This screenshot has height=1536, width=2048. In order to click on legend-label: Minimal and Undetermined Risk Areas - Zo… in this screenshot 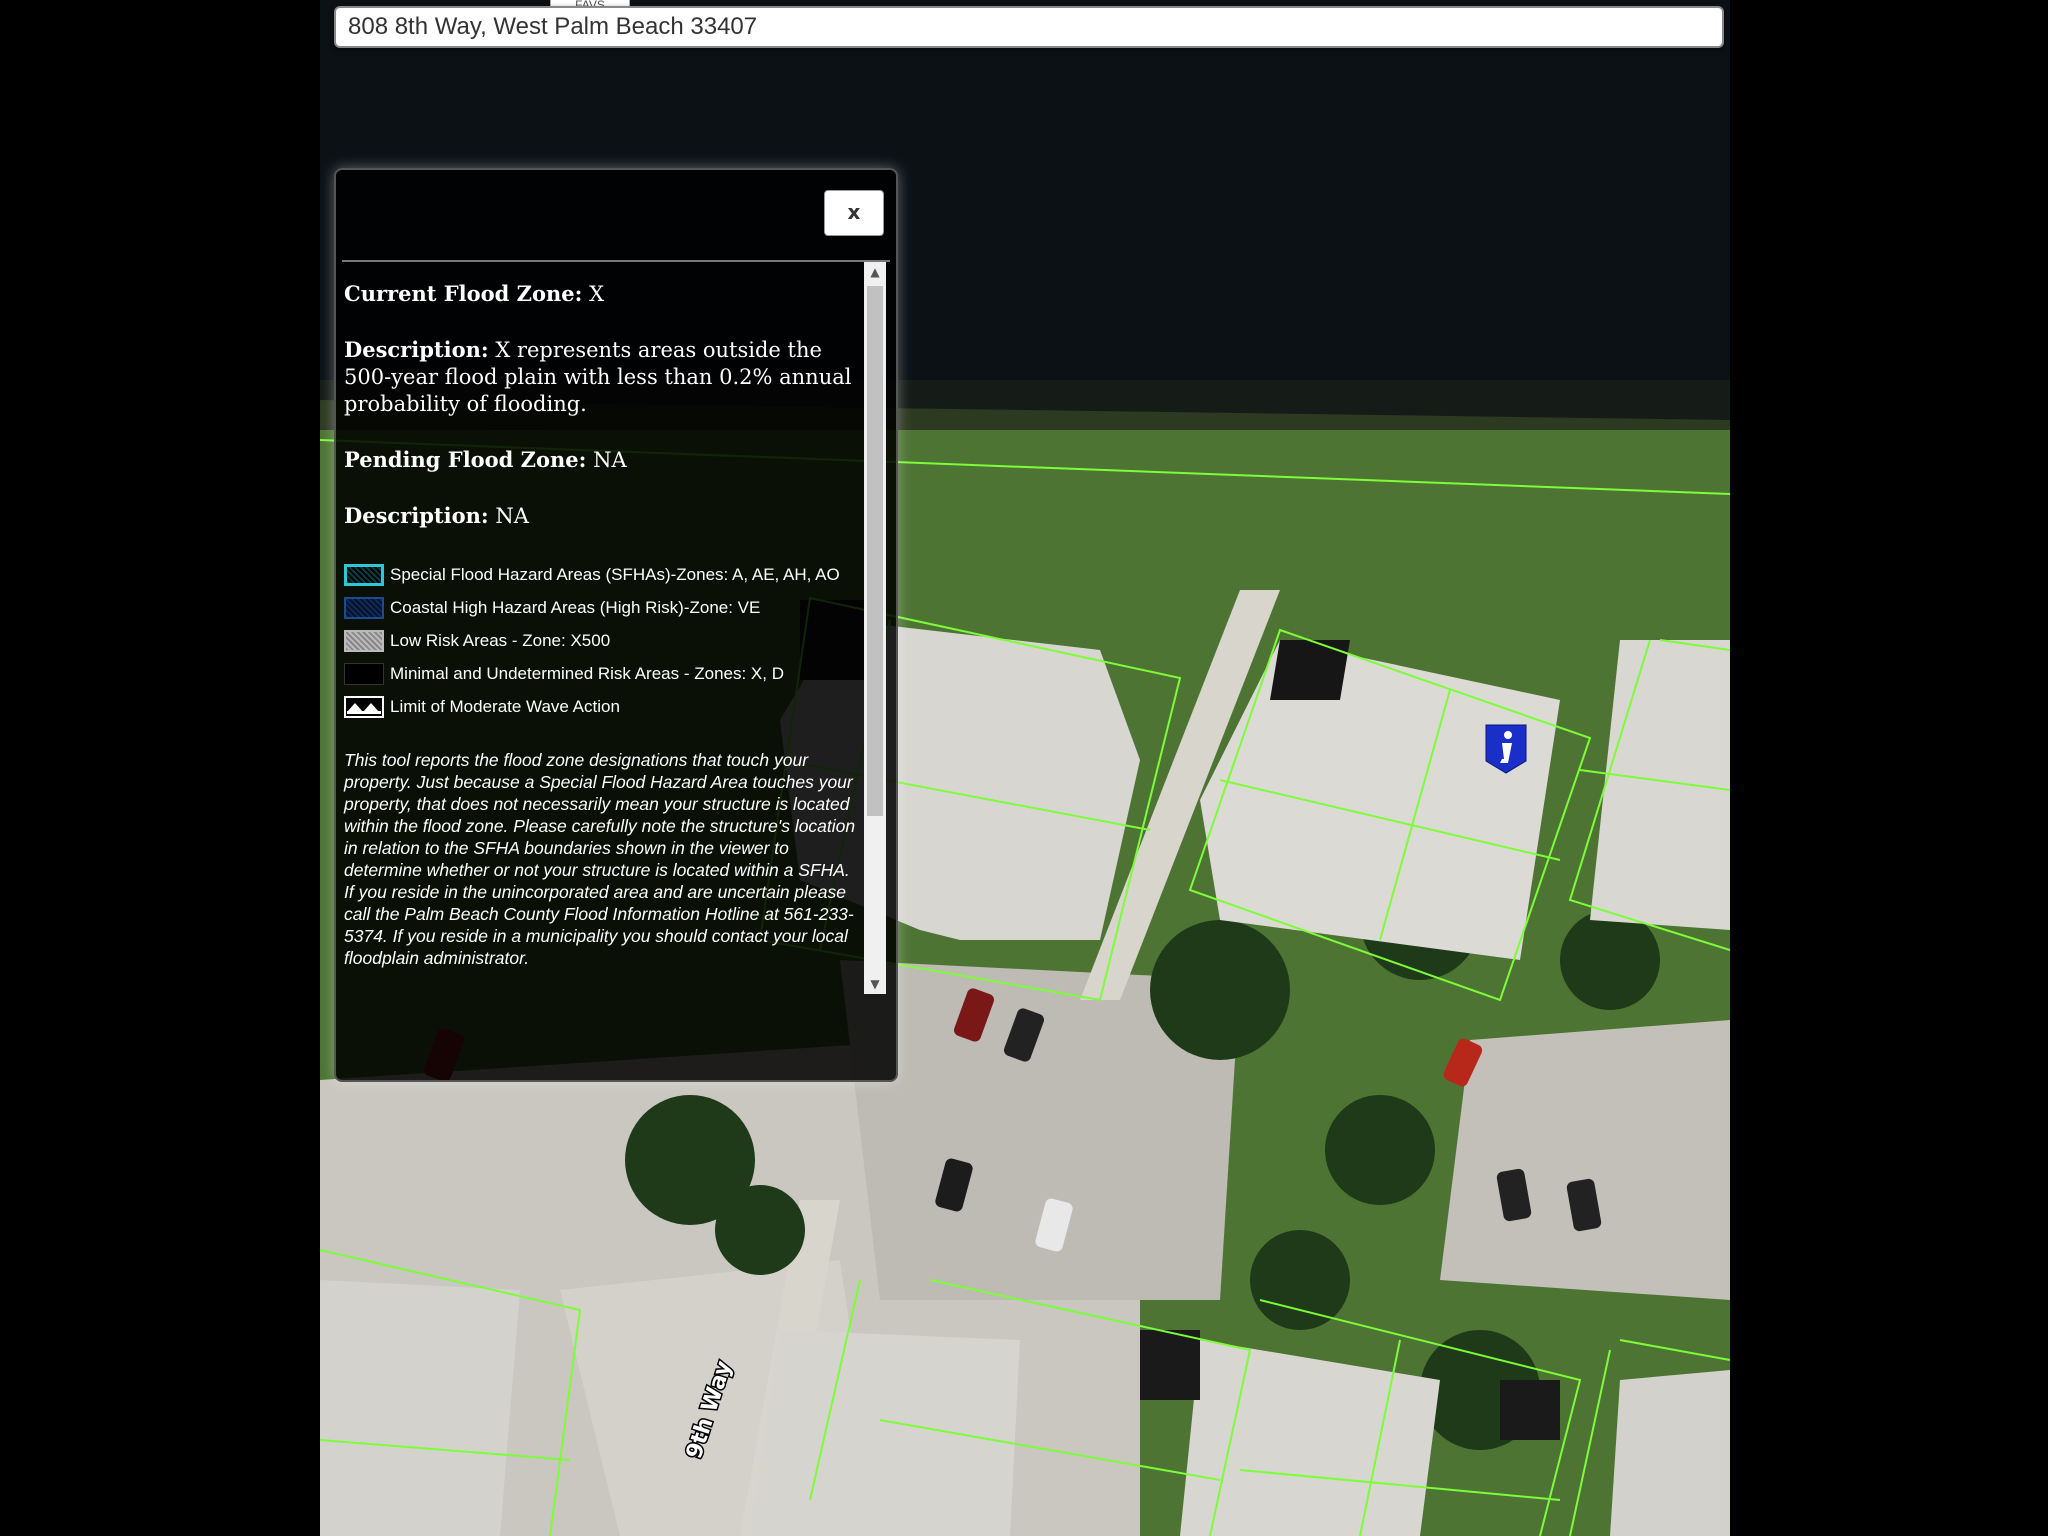, I will do `click(587, 673)`.